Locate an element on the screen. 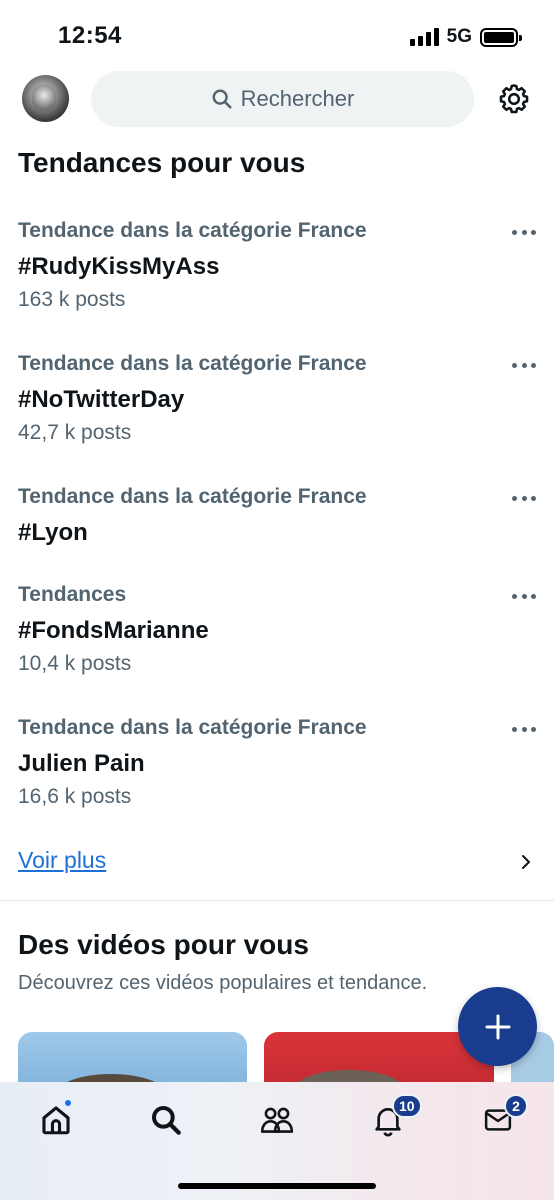  status-time: 12:54 is located at coordinates (90, 35).